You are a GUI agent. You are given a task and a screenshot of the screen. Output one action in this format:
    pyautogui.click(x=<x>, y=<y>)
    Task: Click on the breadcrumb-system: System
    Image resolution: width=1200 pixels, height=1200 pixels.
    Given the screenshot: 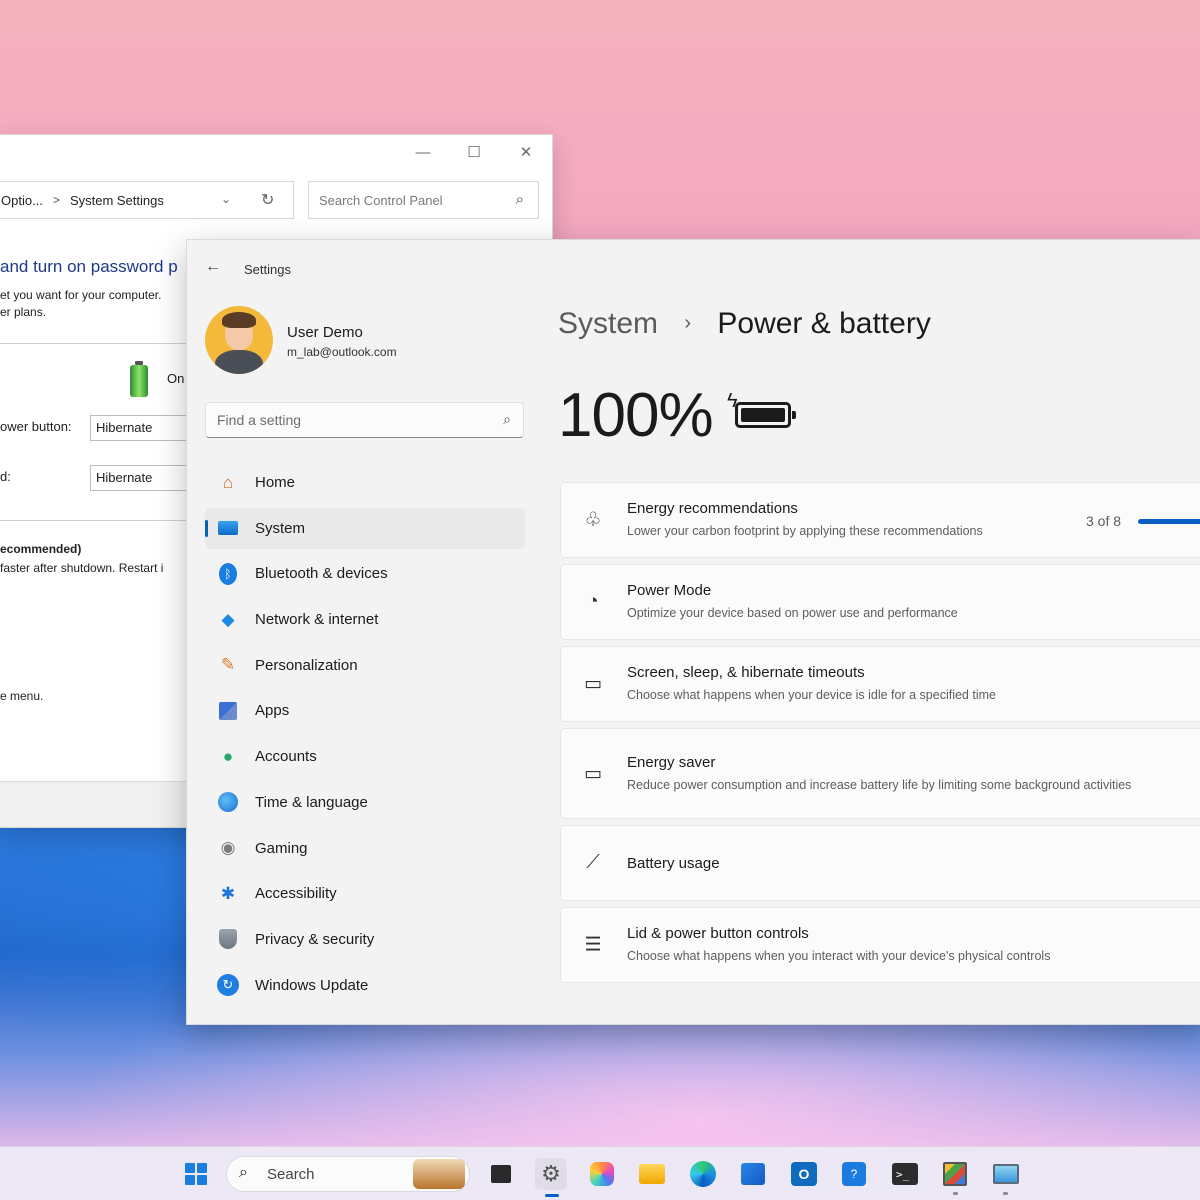 What is the action you would take?
    pyautogui.click(x=608, y=323)
    